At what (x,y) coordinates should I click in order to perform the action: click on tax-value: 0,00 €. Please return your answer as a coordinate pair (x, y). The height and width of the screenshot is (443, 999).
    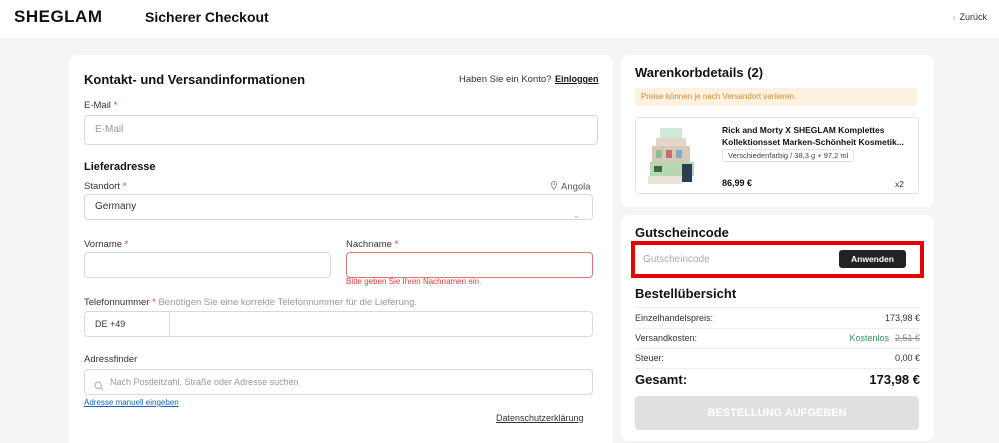
    Looking at the image, I should click on (907, 358).